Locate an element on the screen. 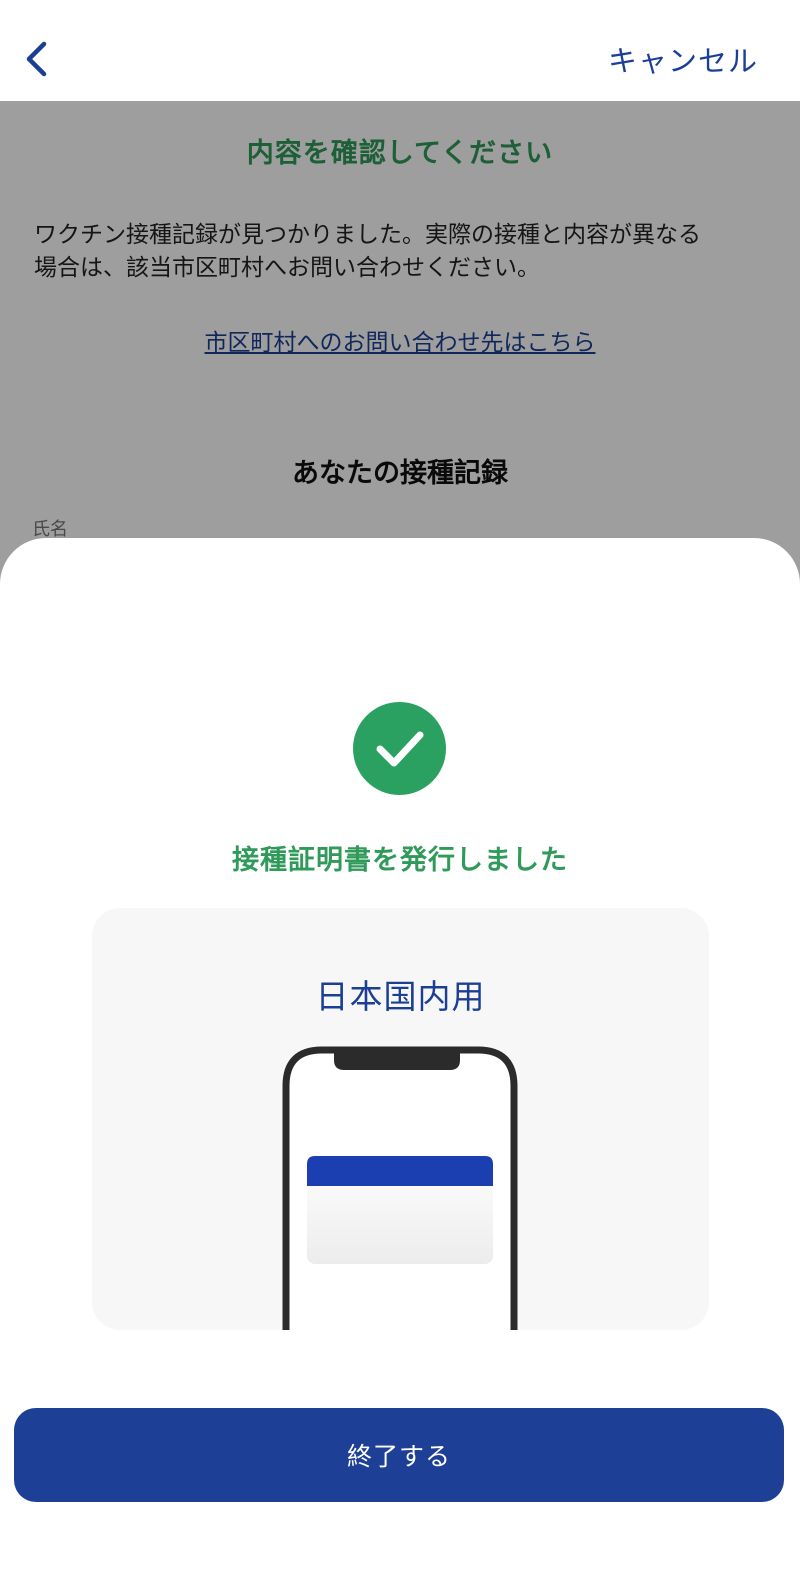 The width and height of the screenshot is (800, 1583). navigation-bar: キャンセル is located at coordinates (400, 50).